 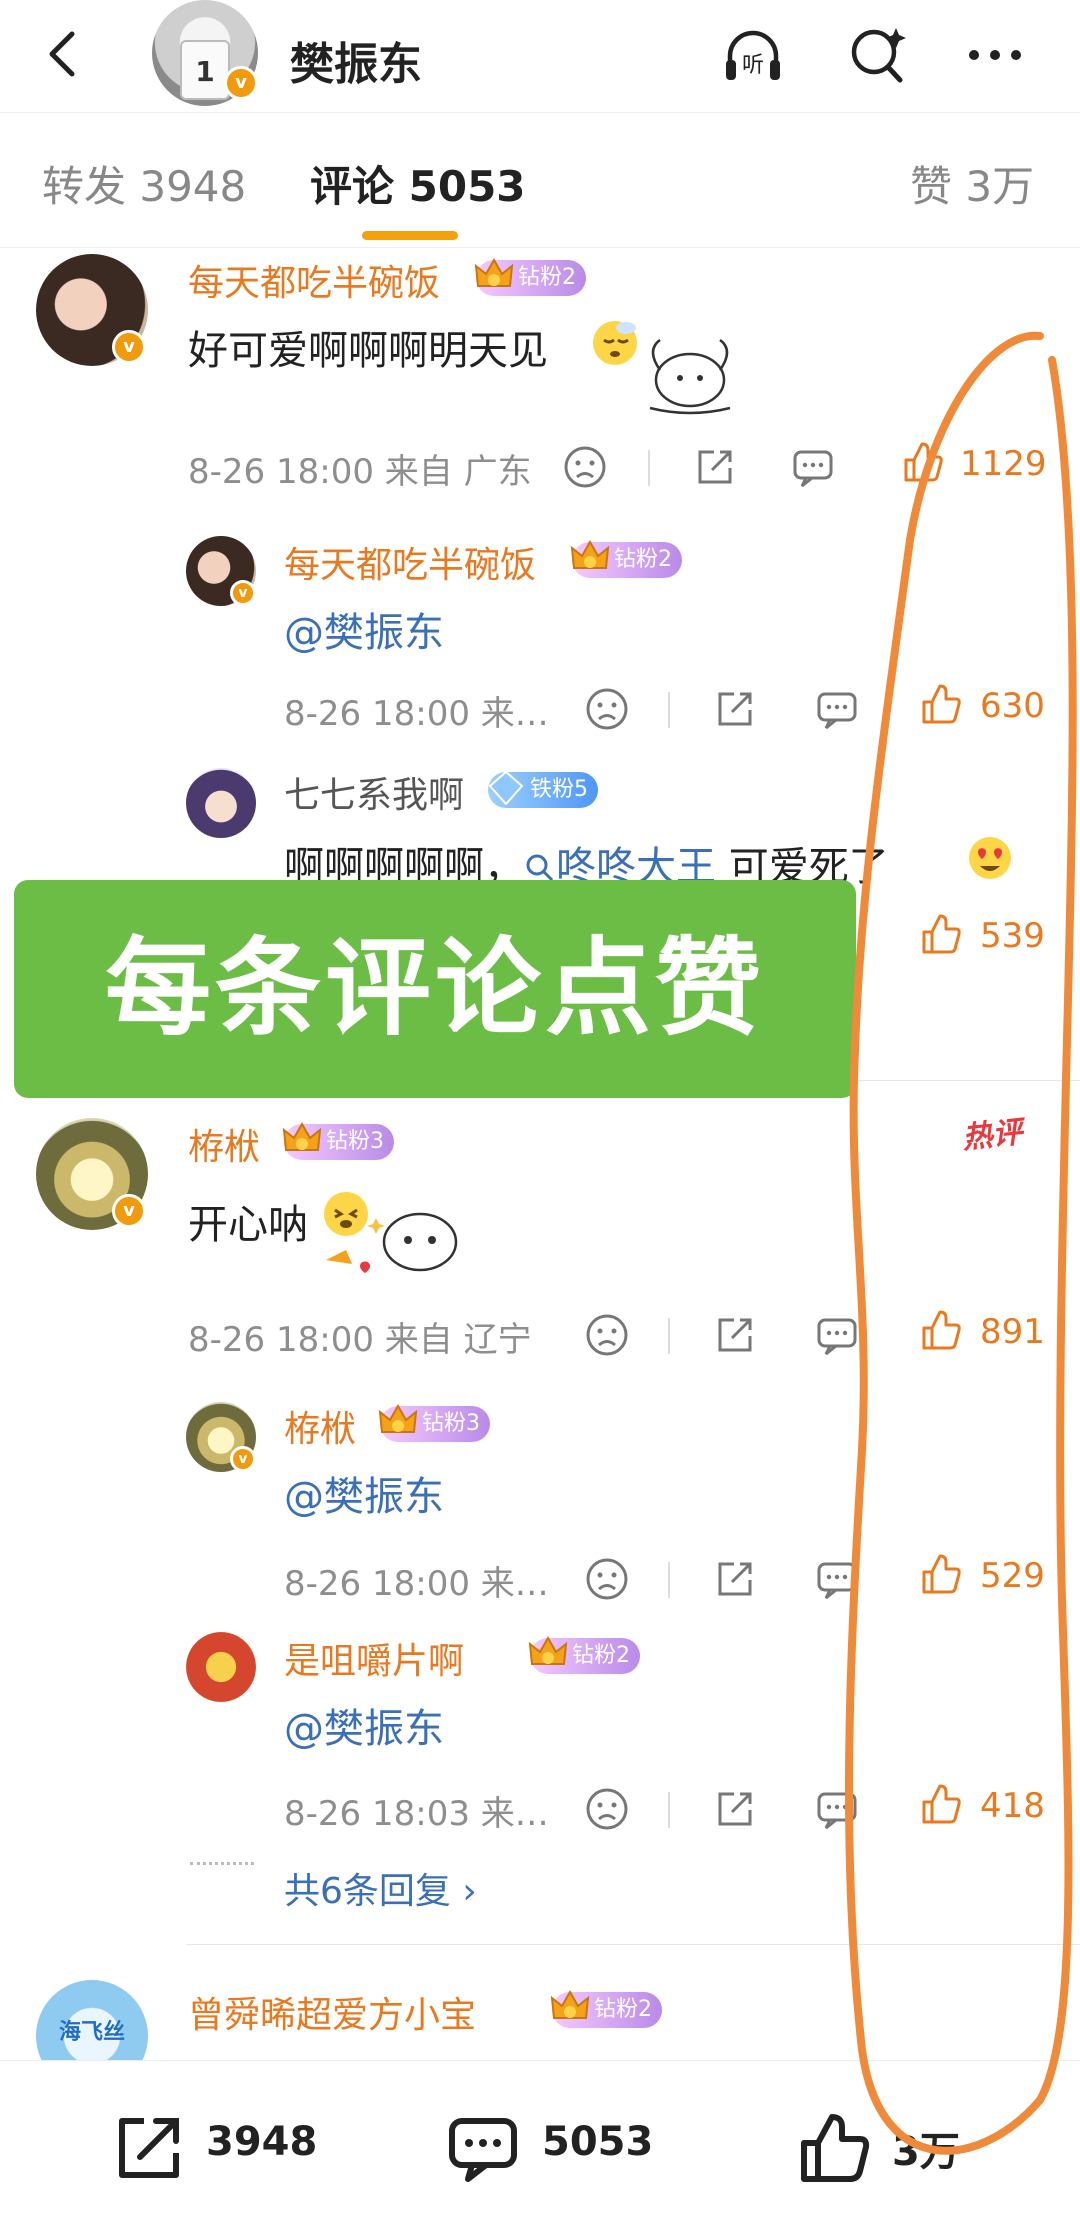 I want to click on like-icon, so click(x=833, y=2148).